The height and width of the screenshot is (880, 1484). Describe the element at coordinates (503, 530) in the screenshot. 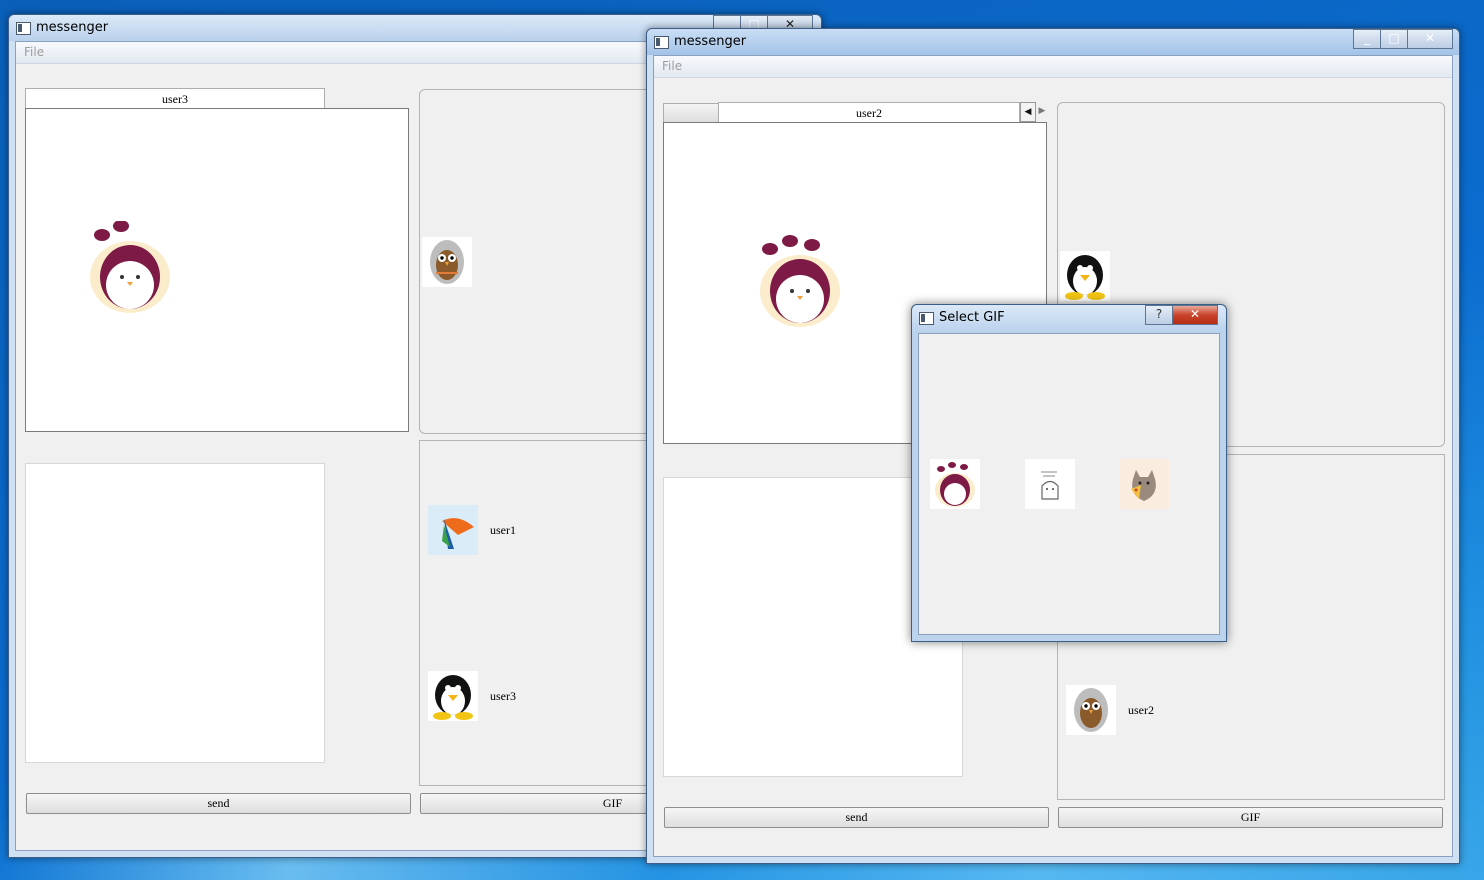

I see `user-name: user1` at that location.